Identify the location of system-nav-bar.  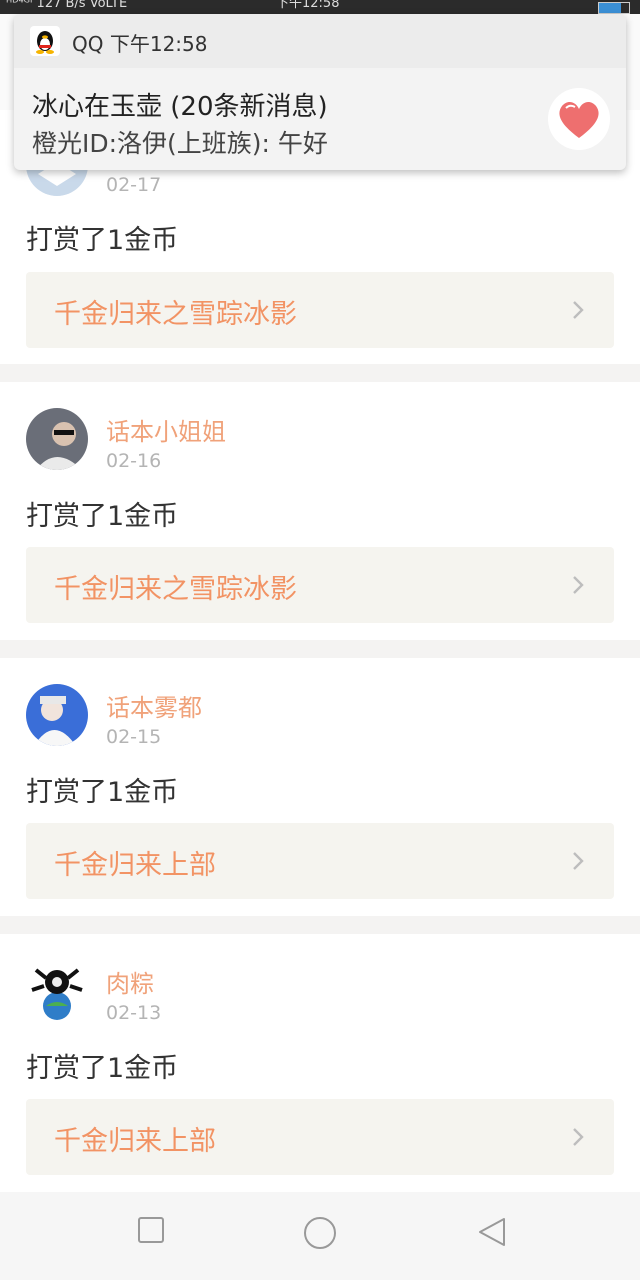
(320, 1236).